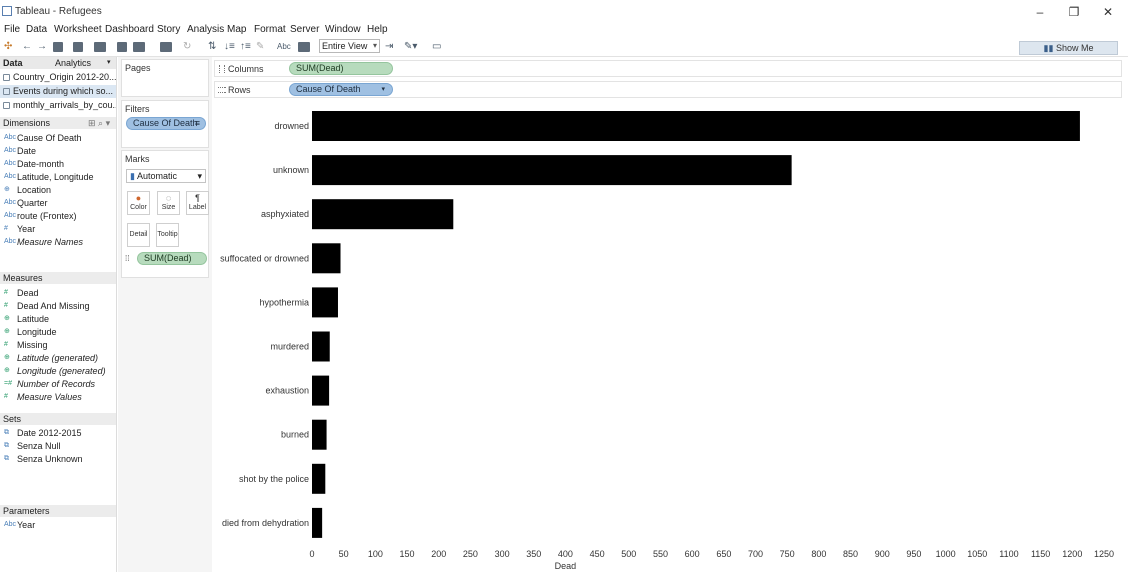  Describe the element at coordinates (287, 391) in the screenshot. I see `row-label-exhaustion: exhaustion` at that location.